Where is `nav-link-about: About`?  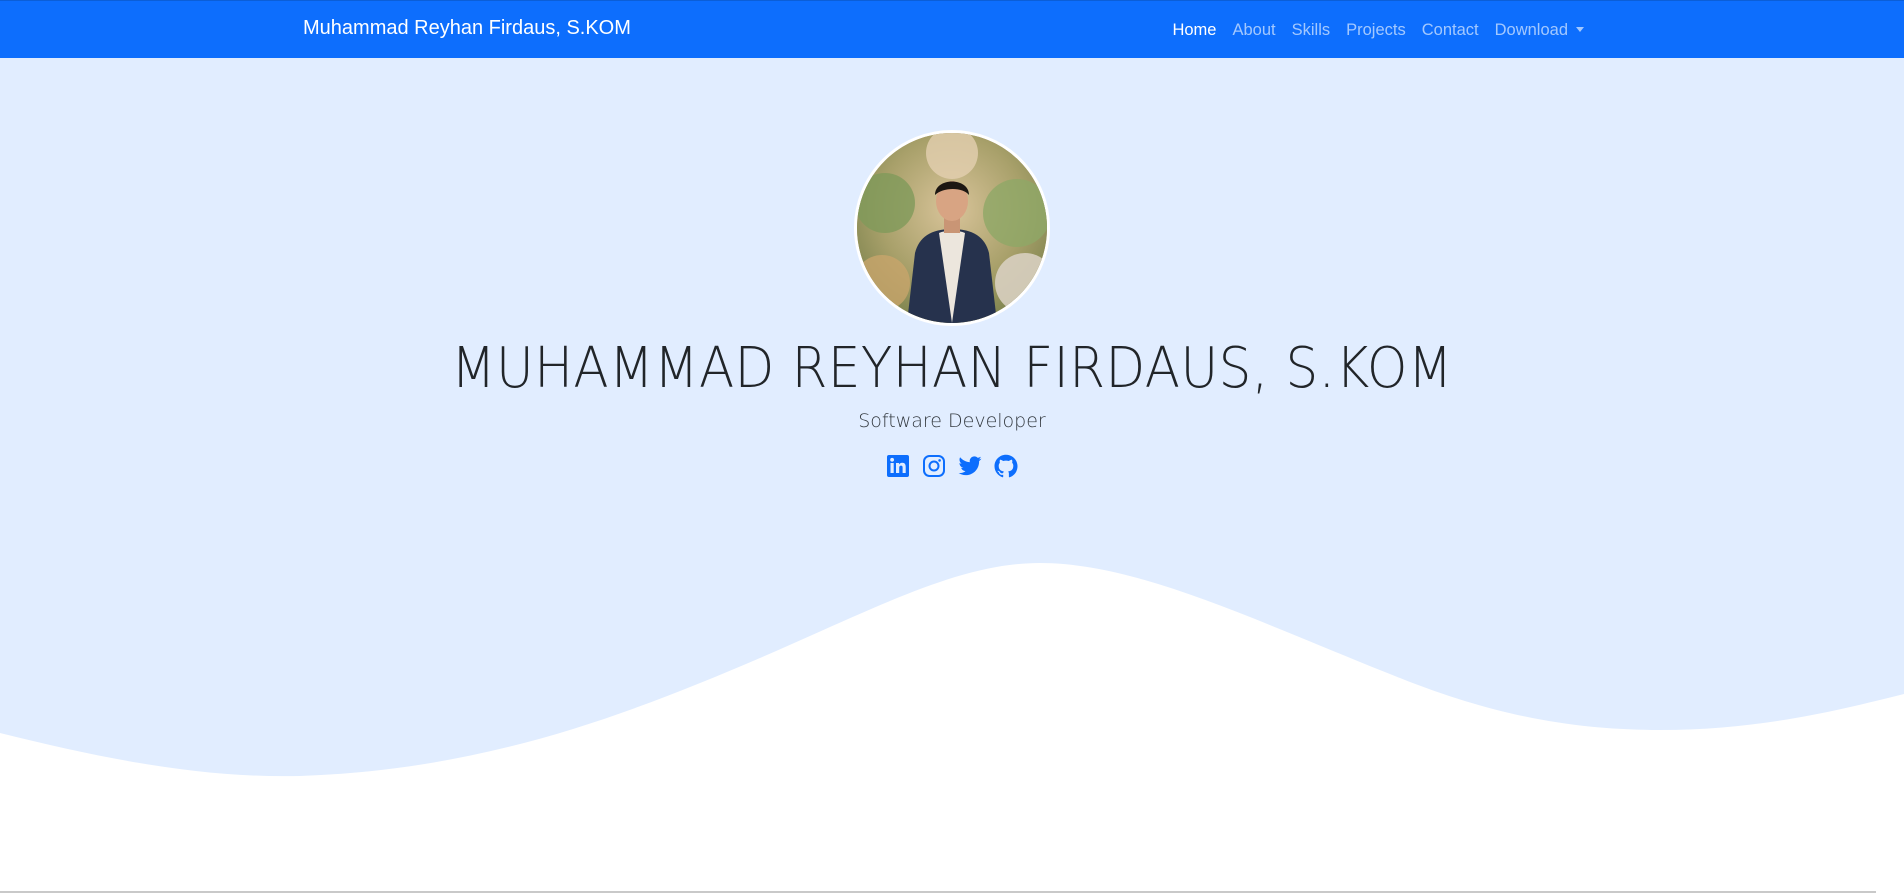 nav-link-about: About is located at coordinates (1253, 30).